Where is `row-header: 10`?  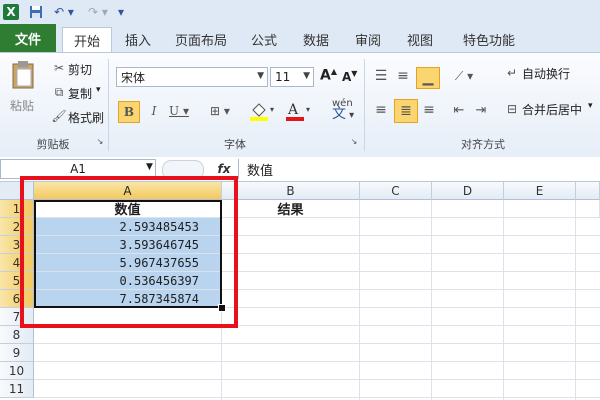 row-header: 10 is located at coordinates (17, 371).